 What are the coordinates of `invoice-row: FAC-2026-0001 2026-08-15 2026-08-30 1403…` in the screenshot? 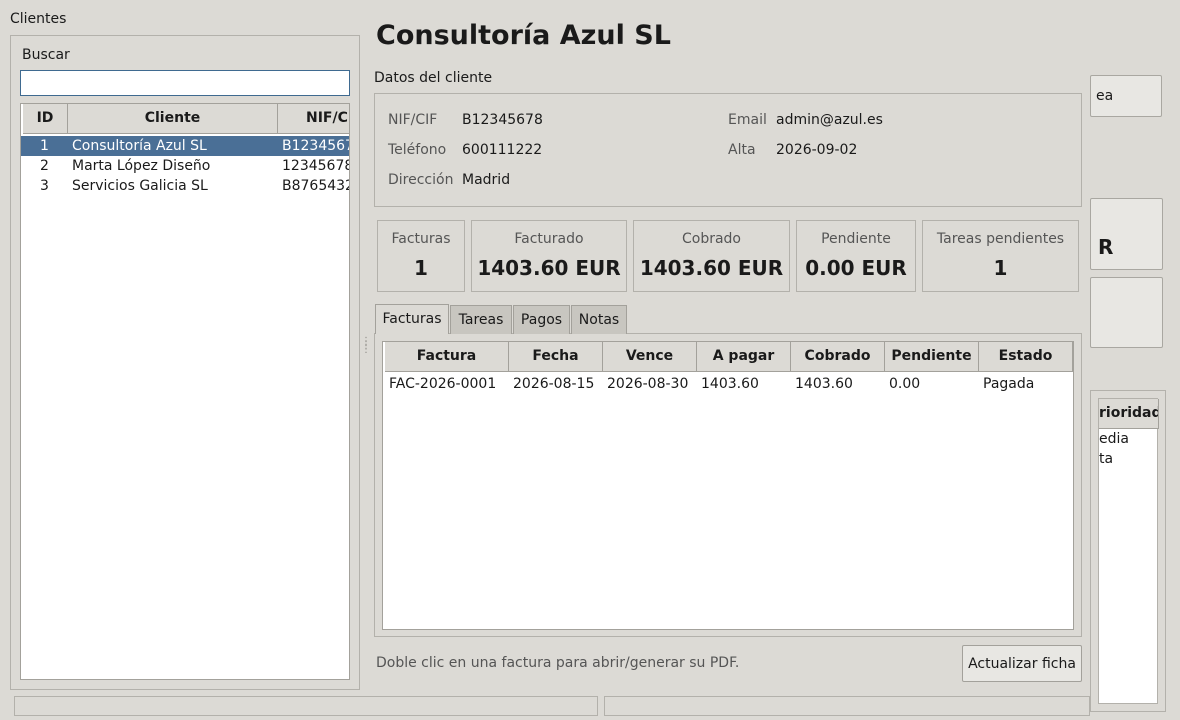 It's located at (728, 384).